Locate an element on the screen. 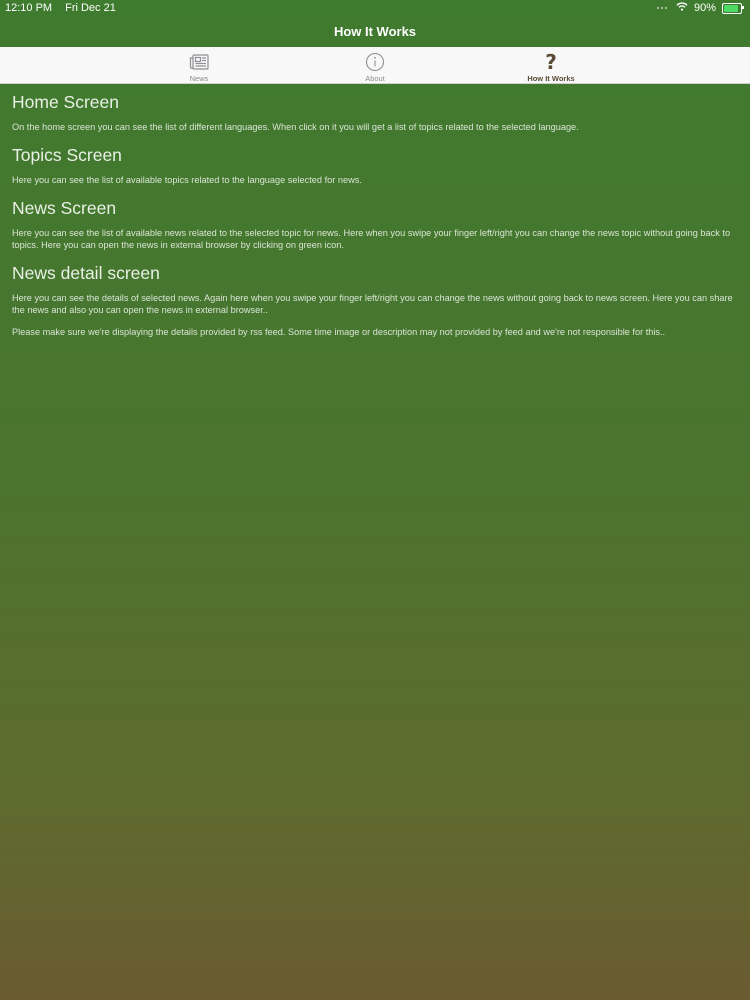 The image size is (750, 1000). tab-label: How It Works is located at coordinates (551, 78).